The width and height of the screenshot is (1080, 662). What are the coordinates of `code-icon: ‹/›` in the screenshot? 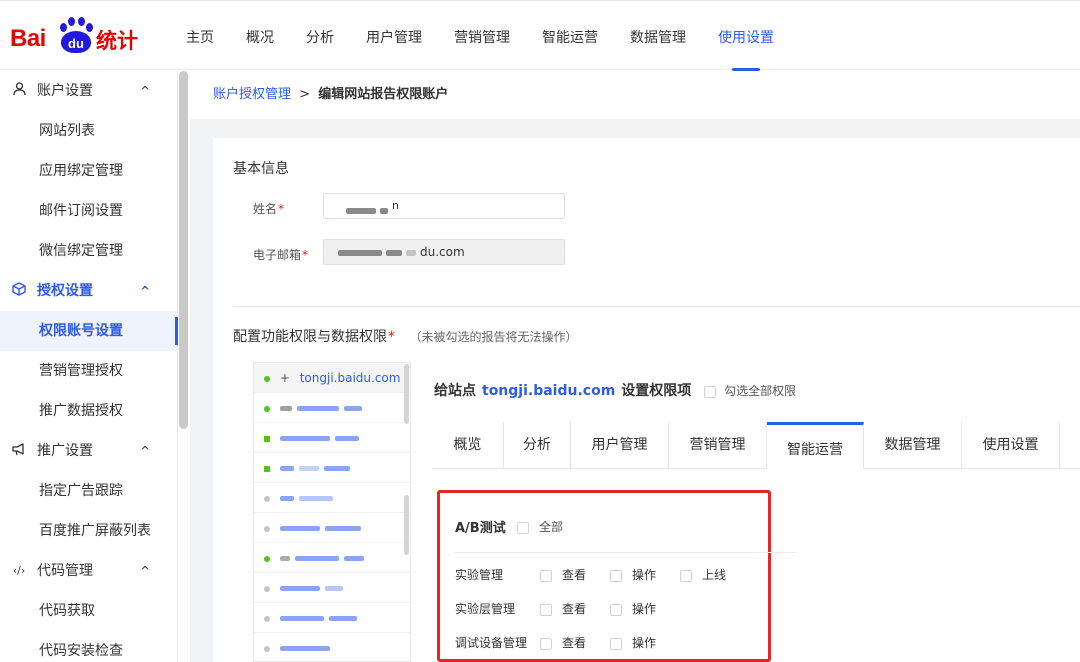 It's located at (19, 570).